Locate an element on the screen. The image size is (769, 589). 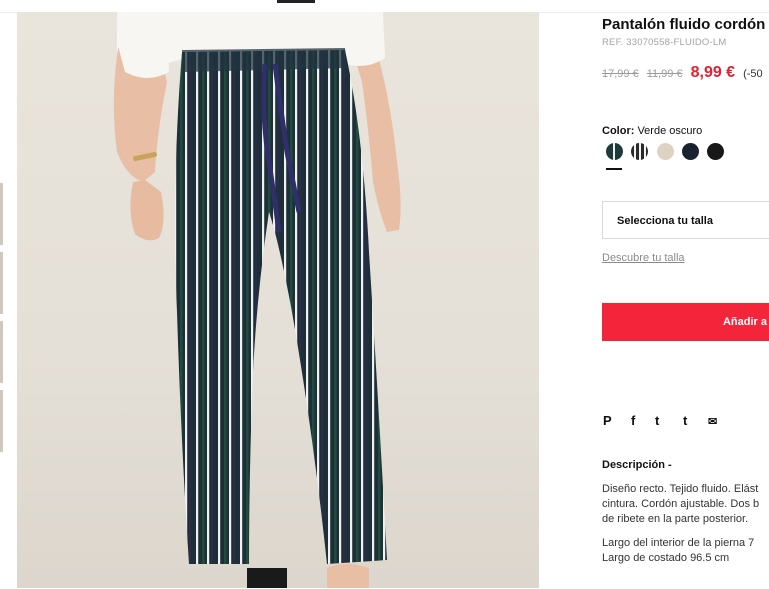
description-line: de ribete en la parte posterior. is located at coordinates (675, 519).